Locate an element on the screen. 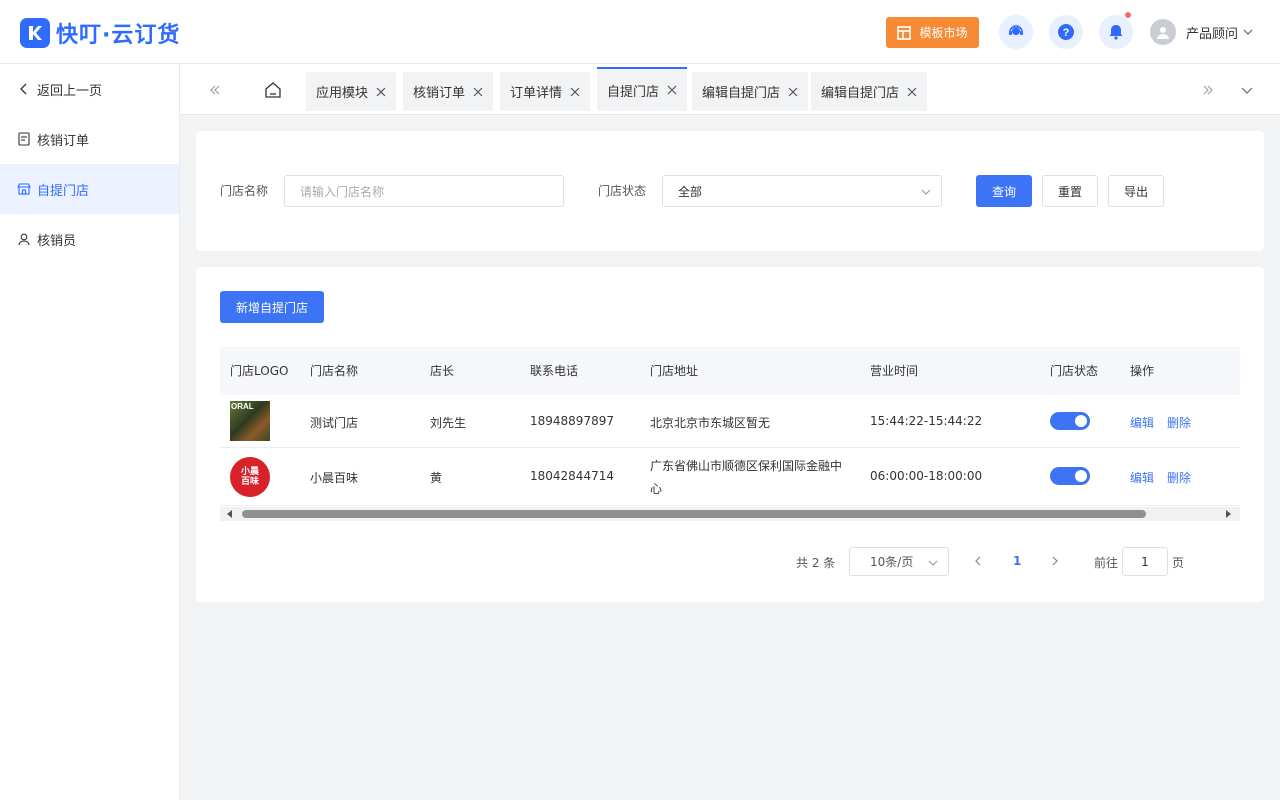 The width and height of the screenshot is (1280, 800). tab-edit-pickup-store-2: 编辑自提门店 is located at coordinates (869, 91).